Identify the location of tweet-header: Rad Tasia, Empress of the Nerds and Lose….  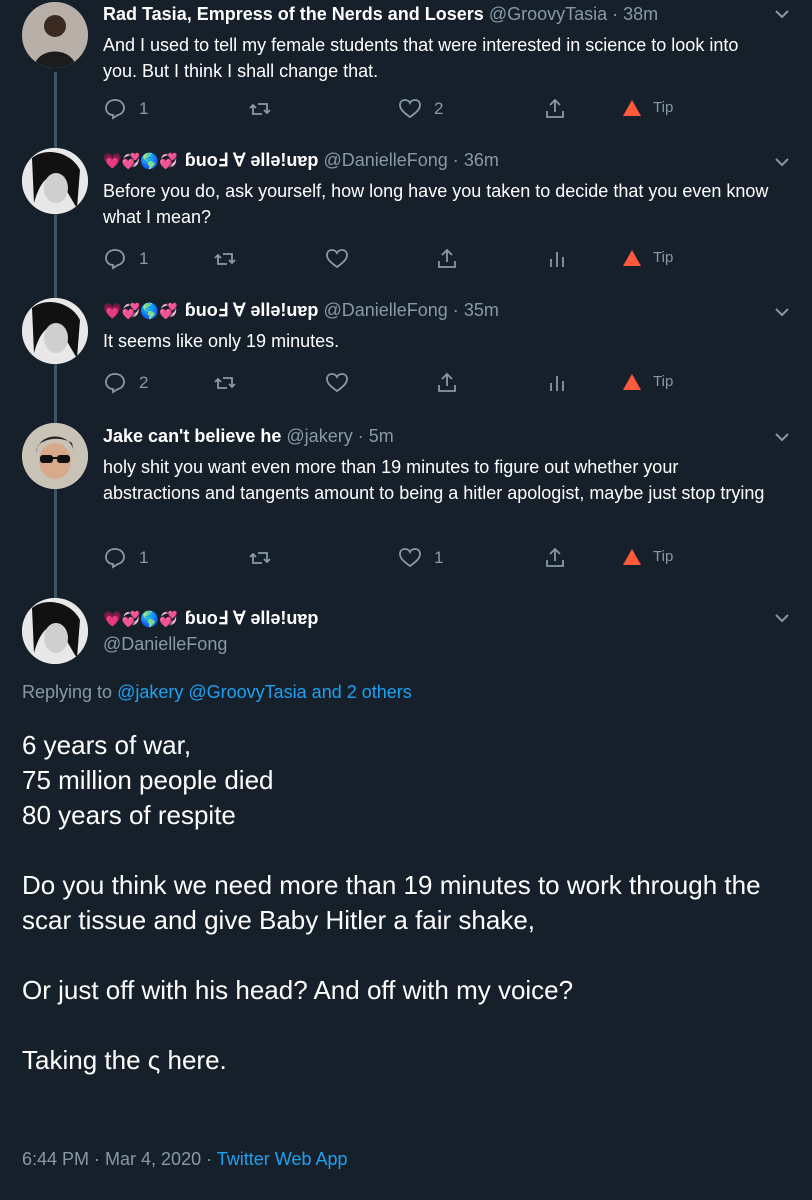
(380, 14).